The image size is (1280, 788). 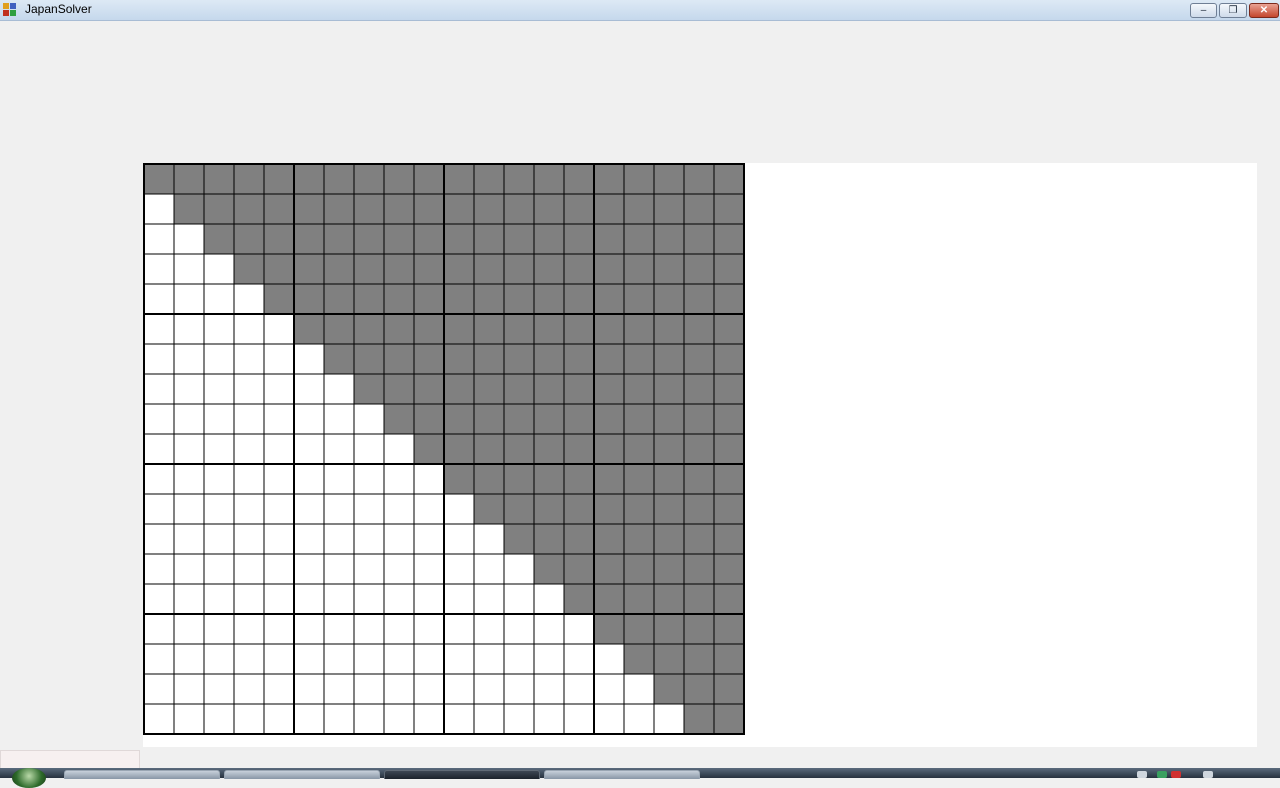 I want to click on restore-button: ❐, so click(x=1233, y=10).